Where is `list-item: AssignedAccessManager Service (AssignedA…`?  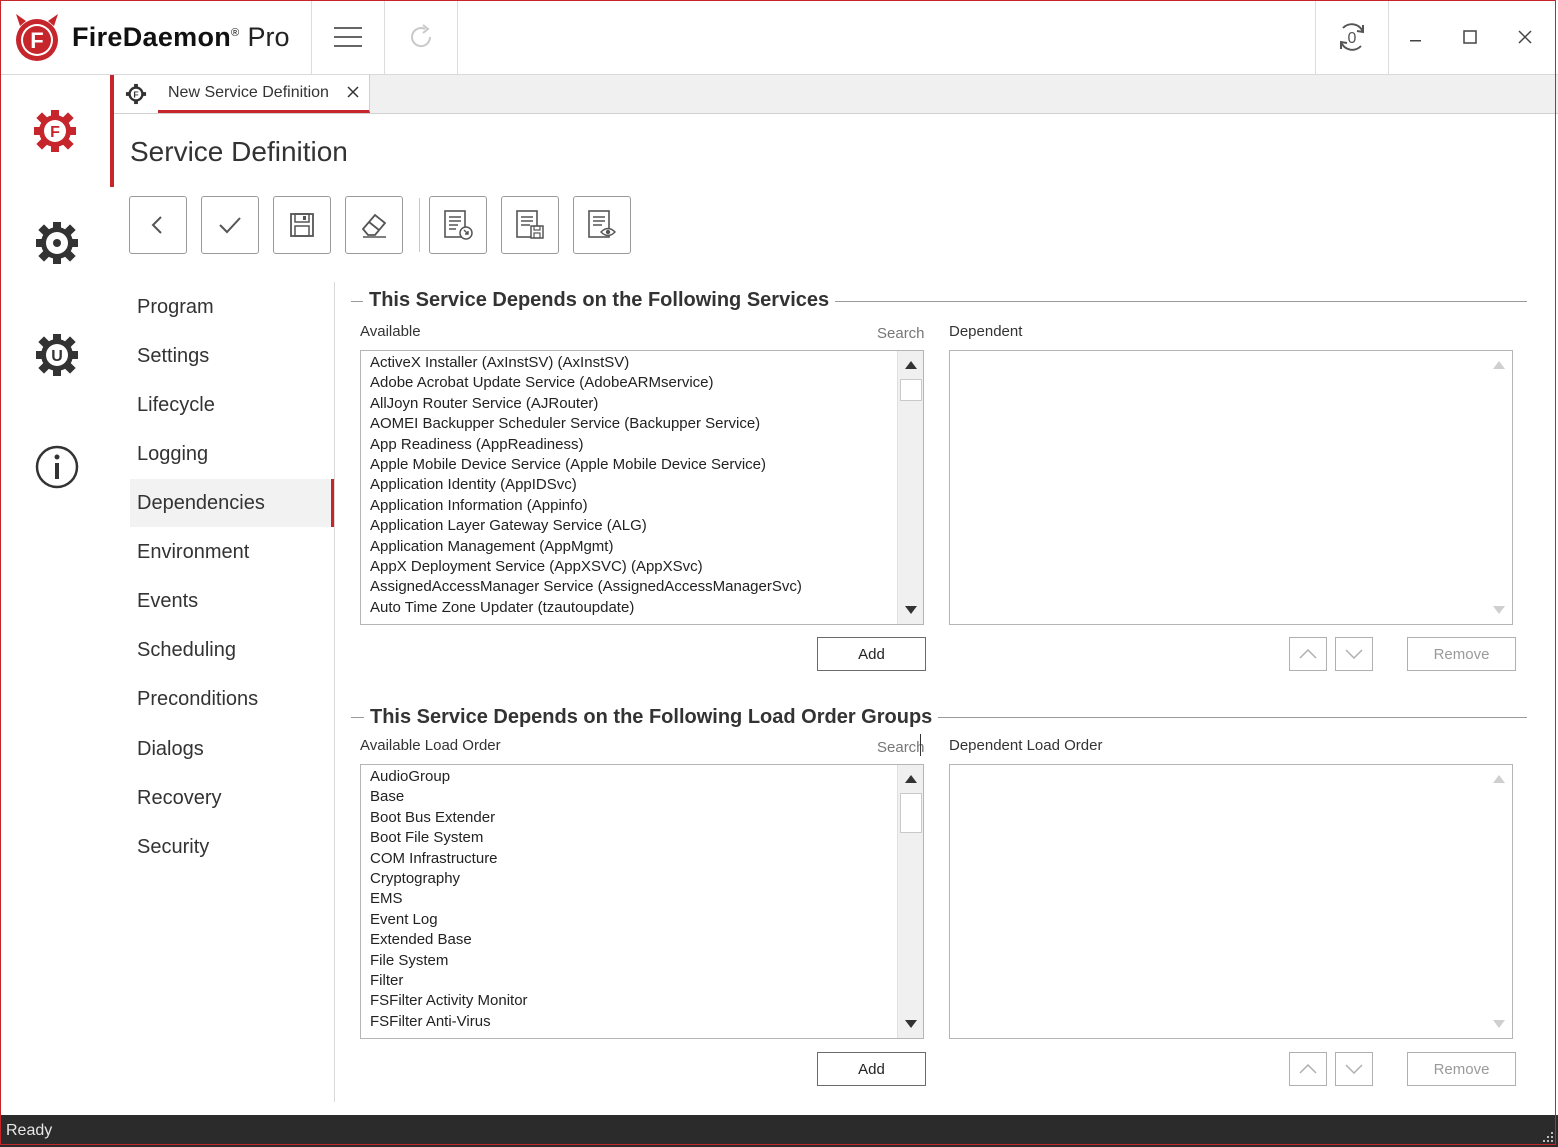
list-item: AssignedAccessManager Service (AssignedA… is located at coordinates (642, 587).